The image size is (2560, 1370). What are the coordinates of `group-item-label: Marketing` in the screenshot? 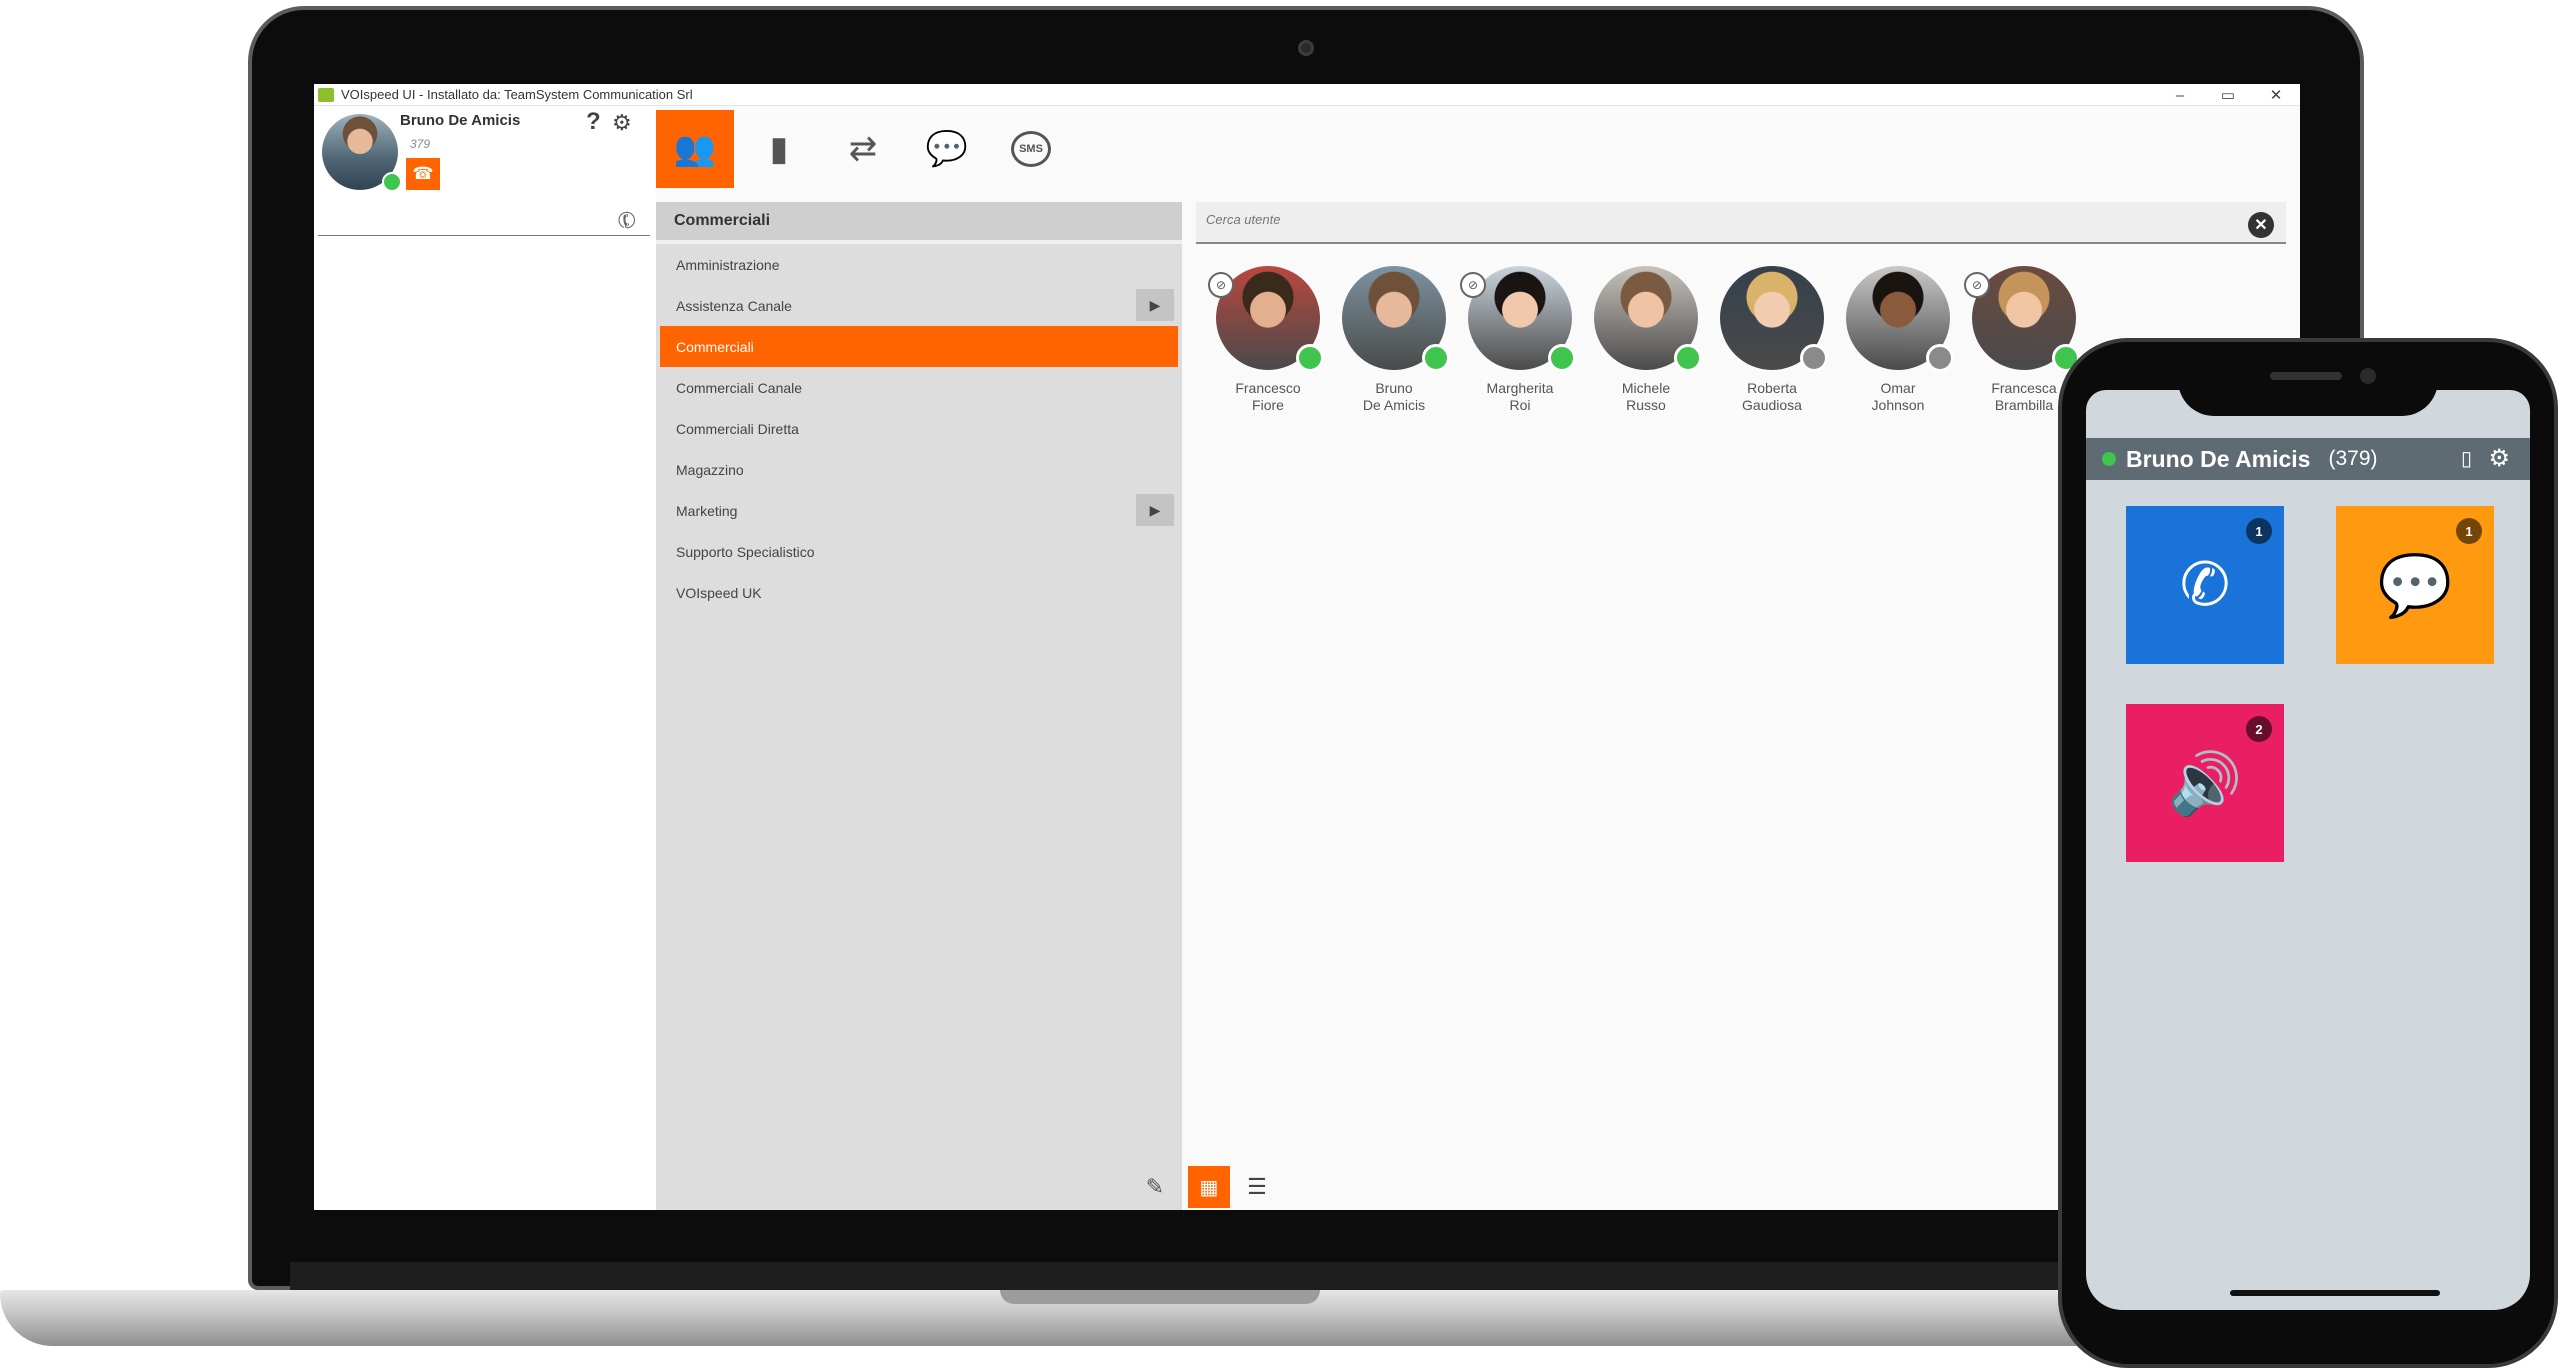 It's located at (707, 510).